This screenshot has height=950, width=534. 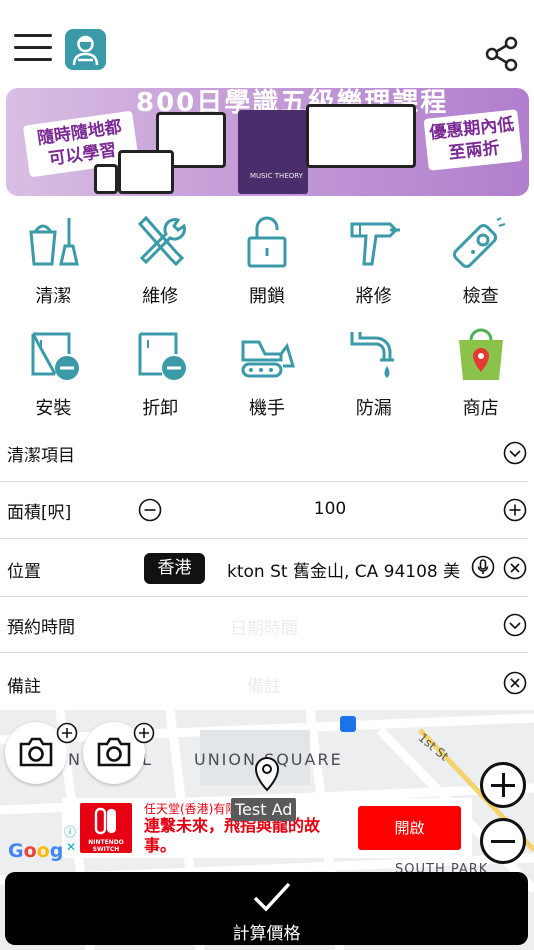 What do you see at coordinates (266, 408) in the screenshot?
I see `service-label: 機手` at bounding box center [266, 408].